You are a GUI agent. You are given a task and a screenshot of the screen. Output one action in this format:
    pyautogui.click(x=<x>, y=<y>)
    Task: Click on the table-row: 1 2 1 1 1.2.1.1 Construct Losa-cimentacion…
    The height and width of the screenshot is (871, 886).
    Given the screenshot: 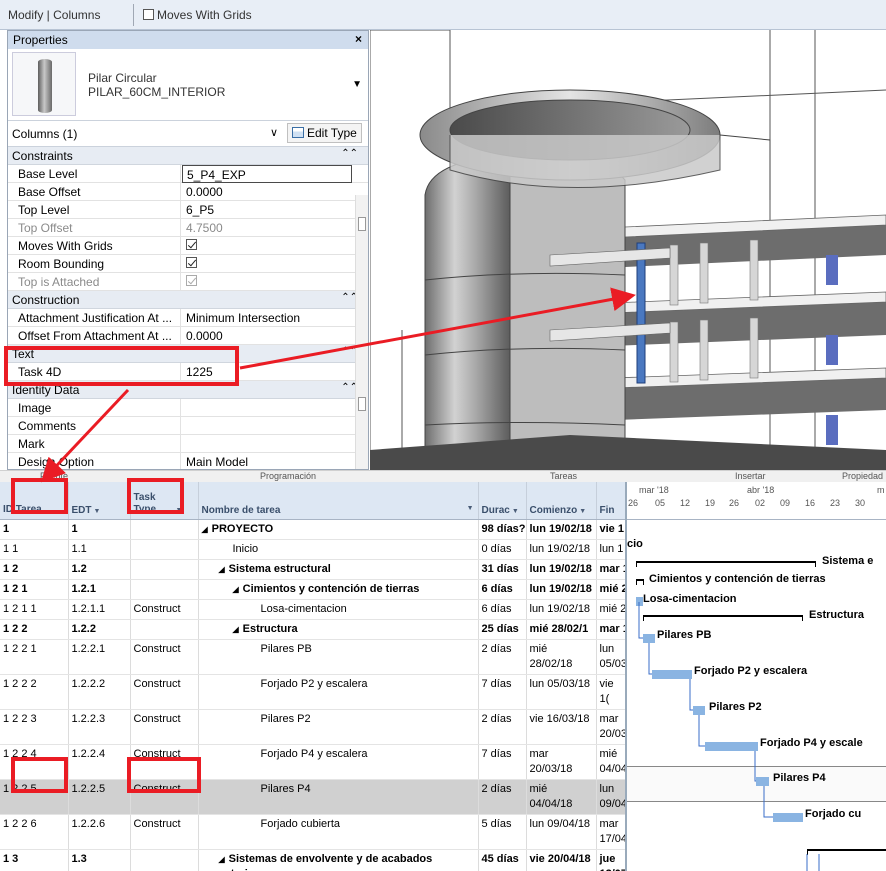 What is the action you would take?
    pyautogui.click(x=312, y=609)
    